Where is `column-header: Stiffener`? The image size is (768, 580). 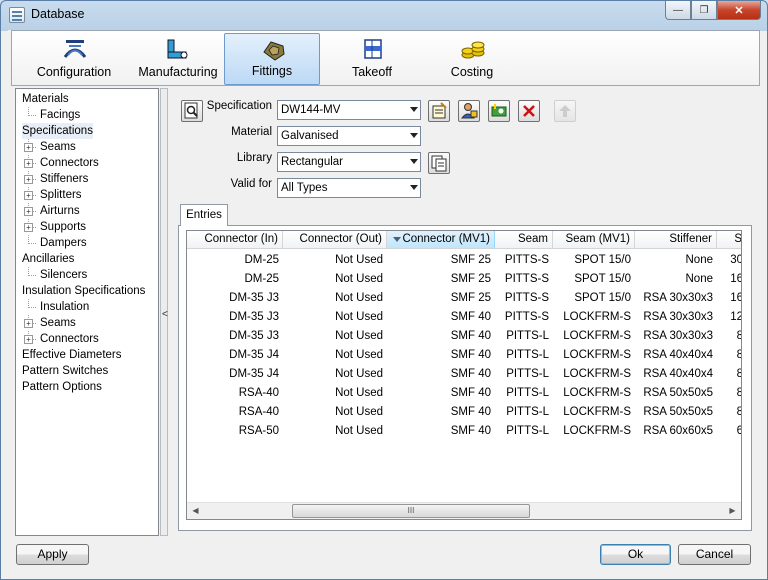
column-header: Stiffener is located at coordinates (676, 240).